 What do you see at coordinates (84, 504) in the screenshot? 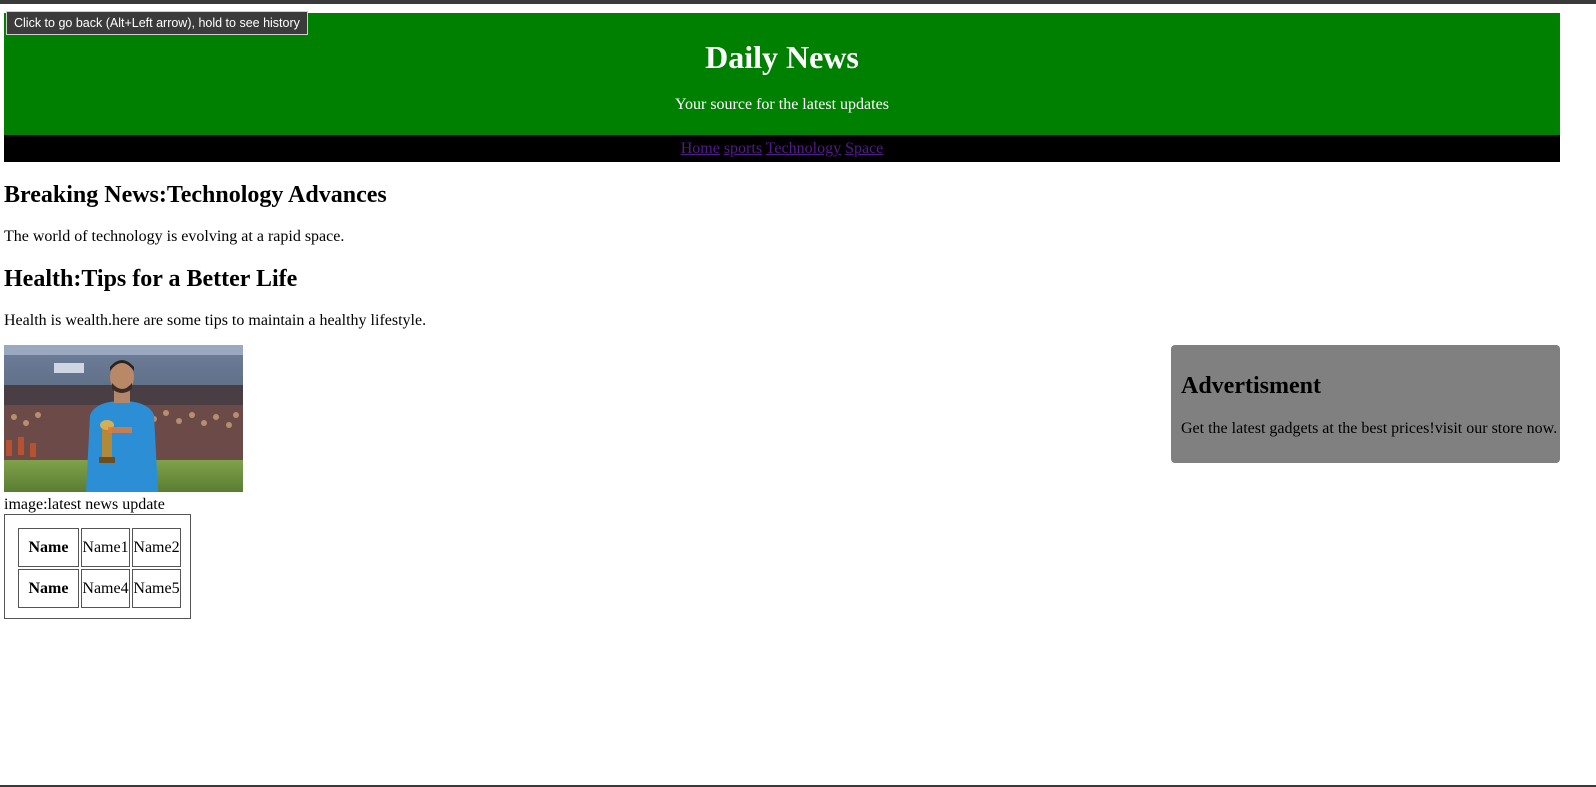
I see `photo-caption: image:latest news update` at bounding box center [84, 504].